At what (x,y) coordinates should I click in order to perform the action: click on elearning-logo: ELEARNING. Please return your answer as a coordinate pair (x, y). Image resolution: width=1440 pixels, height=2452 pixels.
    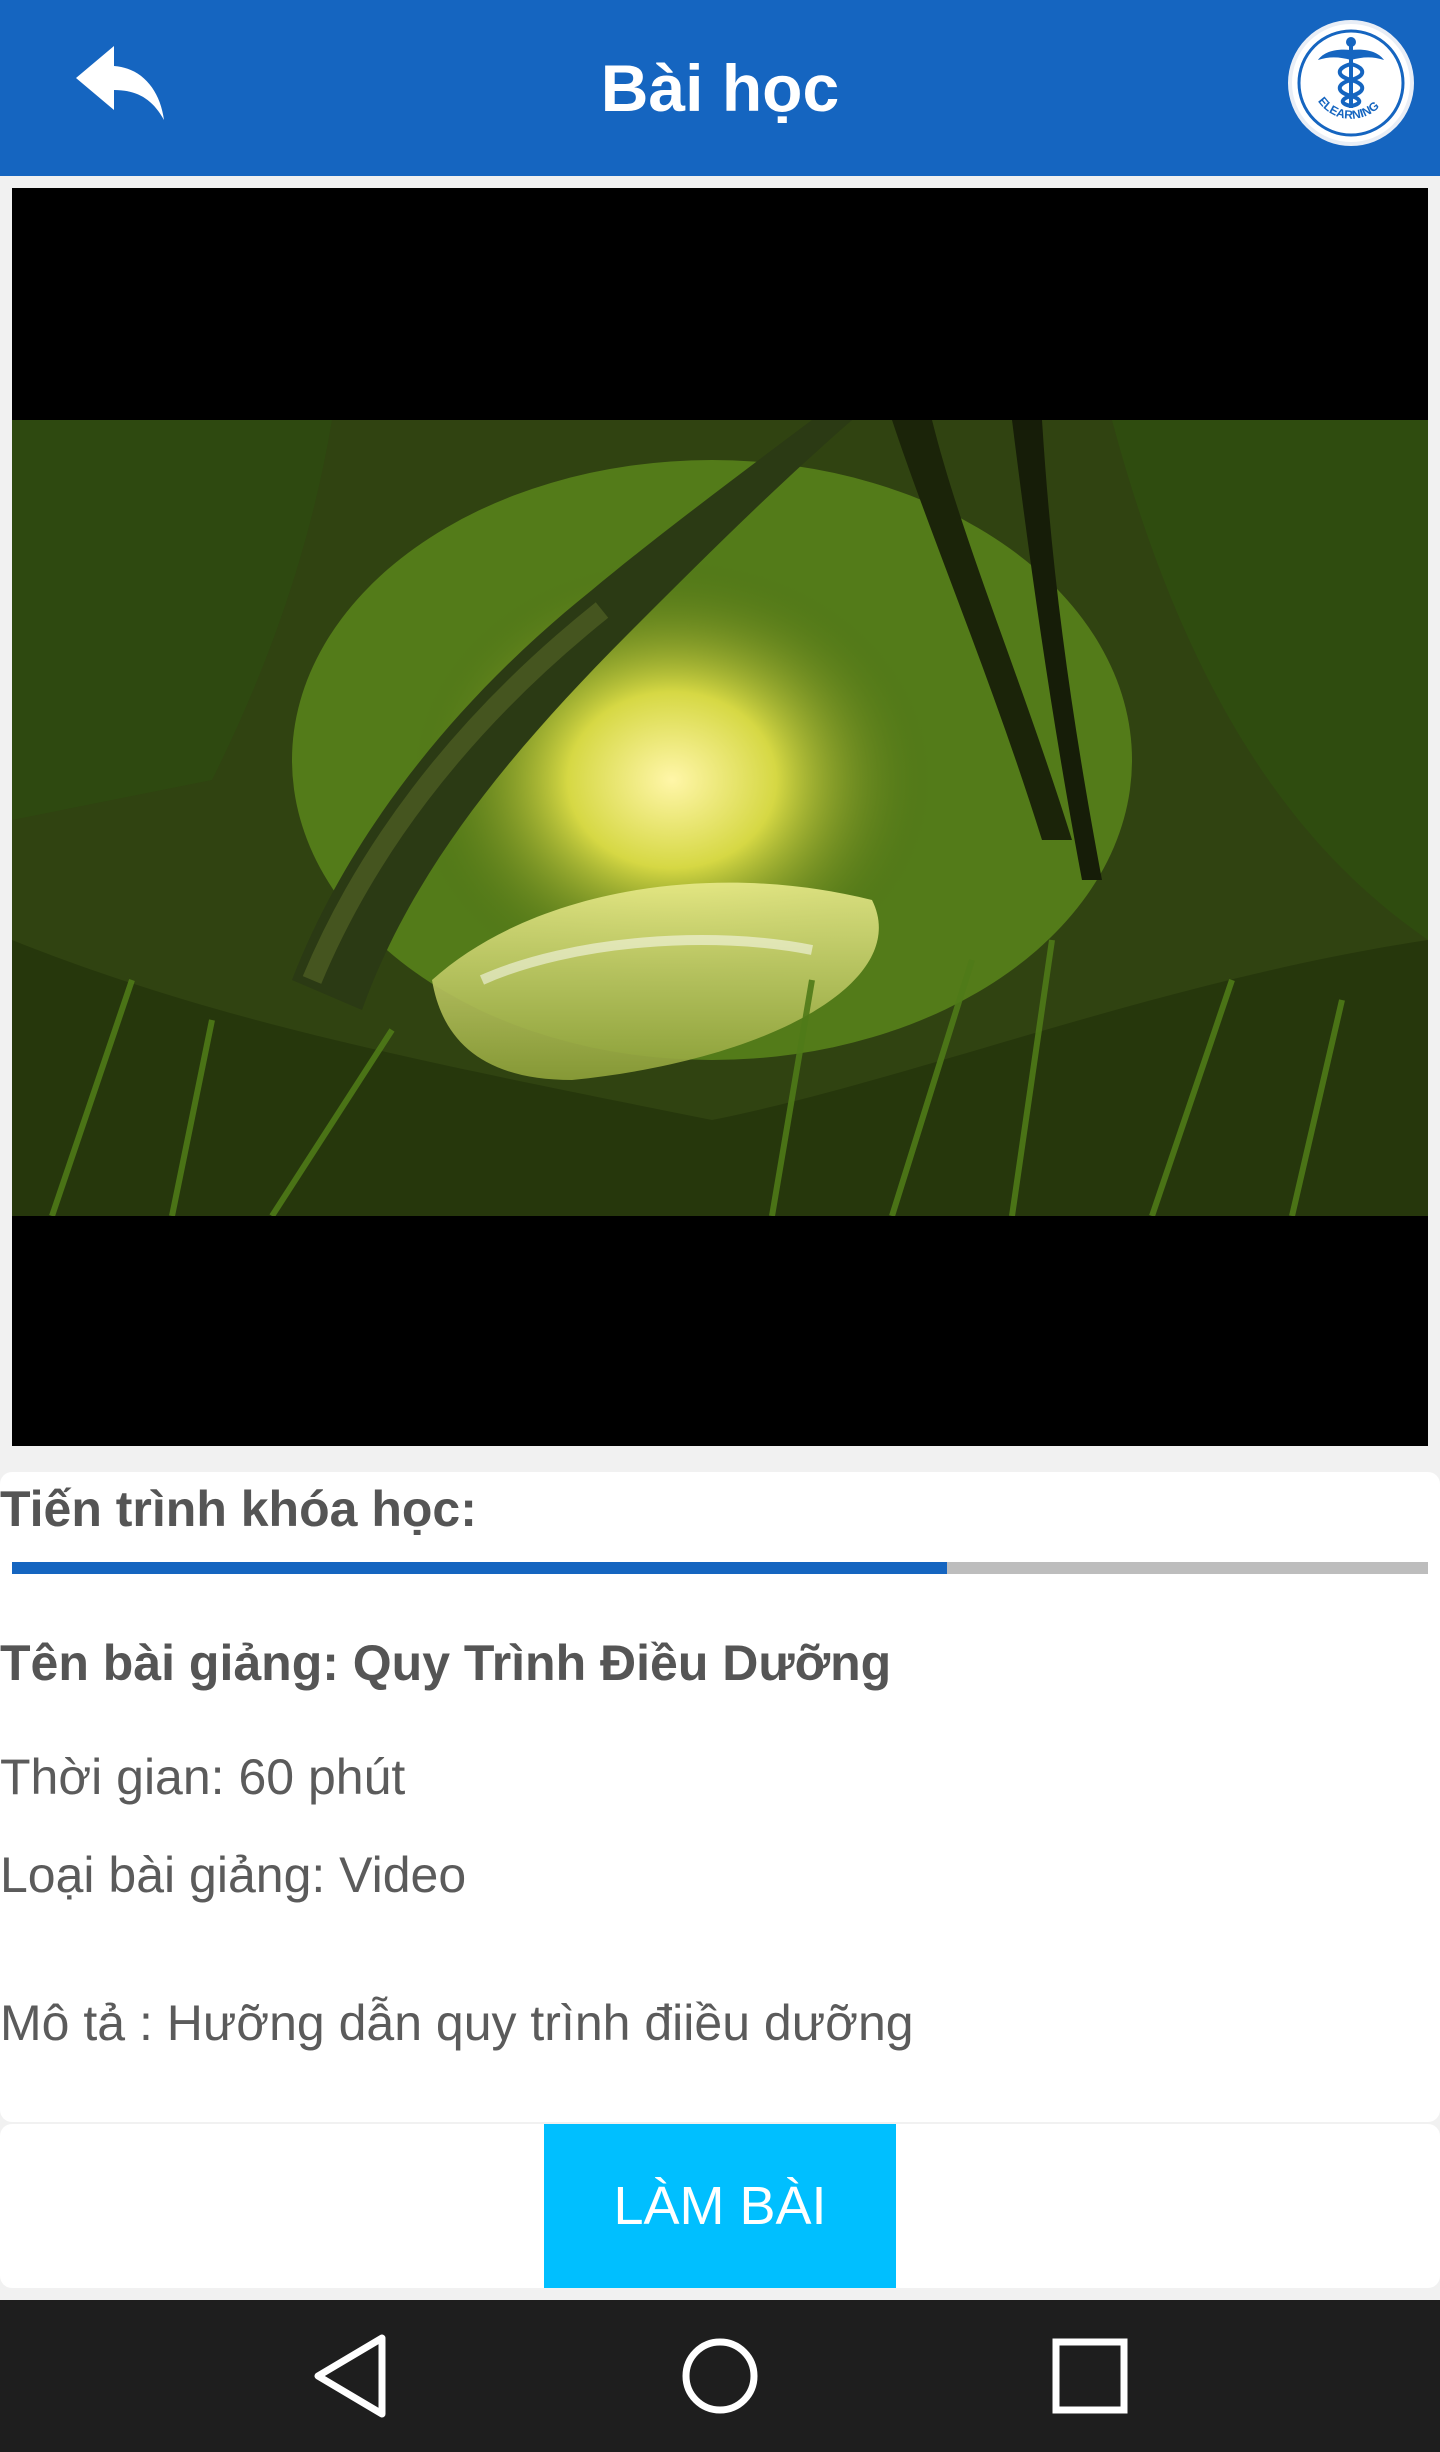
    Looking at the image, I should click on (1351, 83).